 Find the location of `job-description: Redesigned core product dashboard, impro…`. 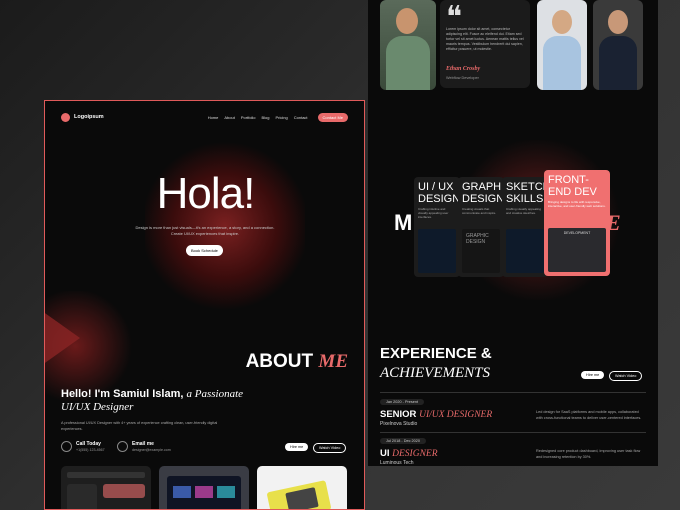

job-description: Redesigned core product dashboard, impro… is located at coordinates (588, 454).